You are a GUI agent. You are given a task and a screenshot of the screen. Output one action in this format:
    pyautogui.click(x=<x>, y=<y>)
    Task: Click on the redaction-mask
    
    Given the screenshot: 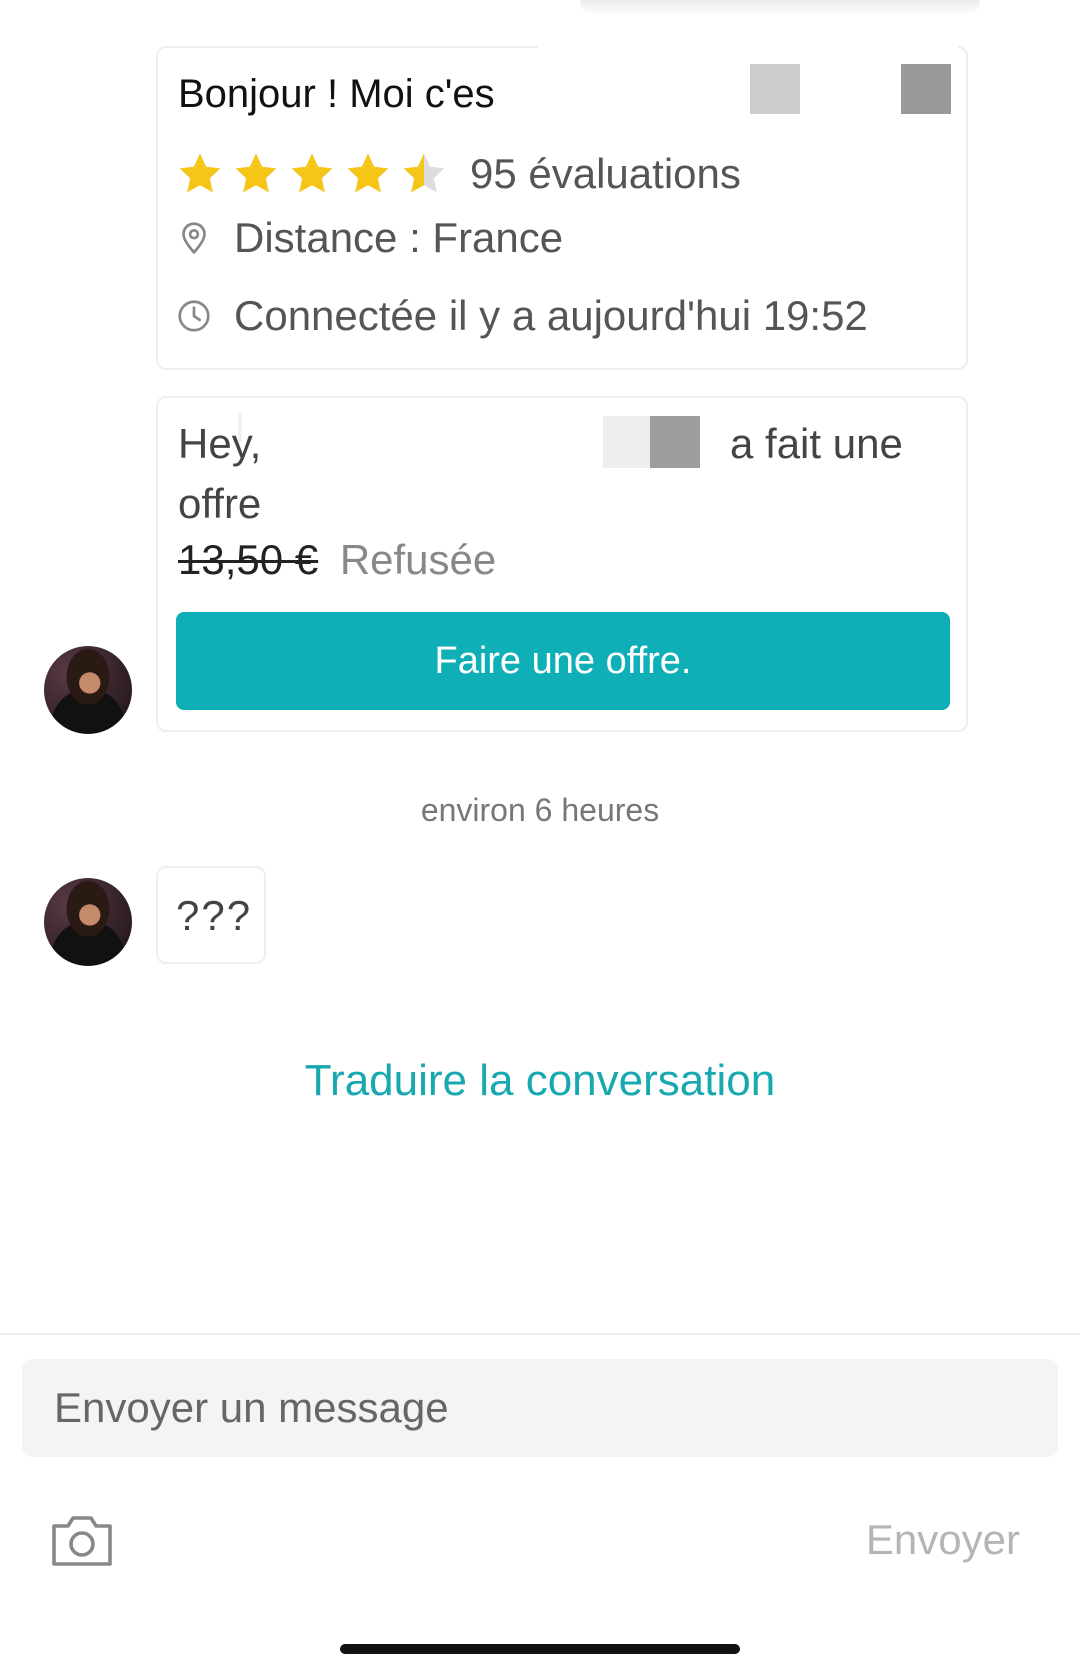 What is the action you would take?
    pyautogui.click(x=748, y=79)
    